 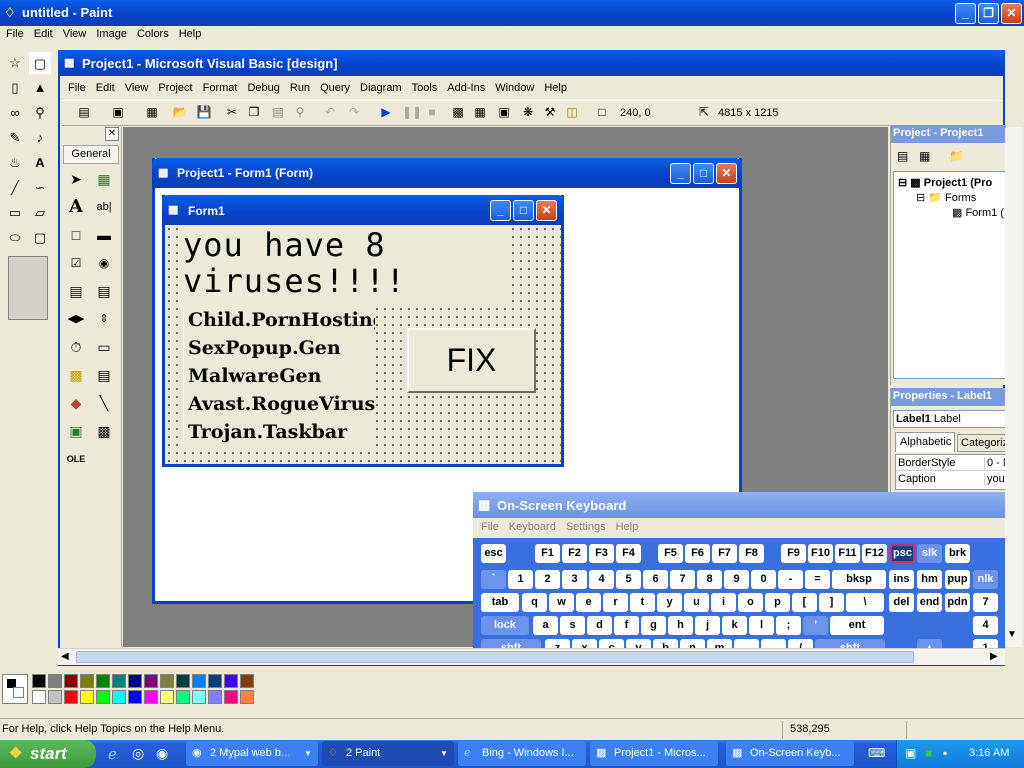 I want to click on osk-key: end, so click(x=929, y=602).